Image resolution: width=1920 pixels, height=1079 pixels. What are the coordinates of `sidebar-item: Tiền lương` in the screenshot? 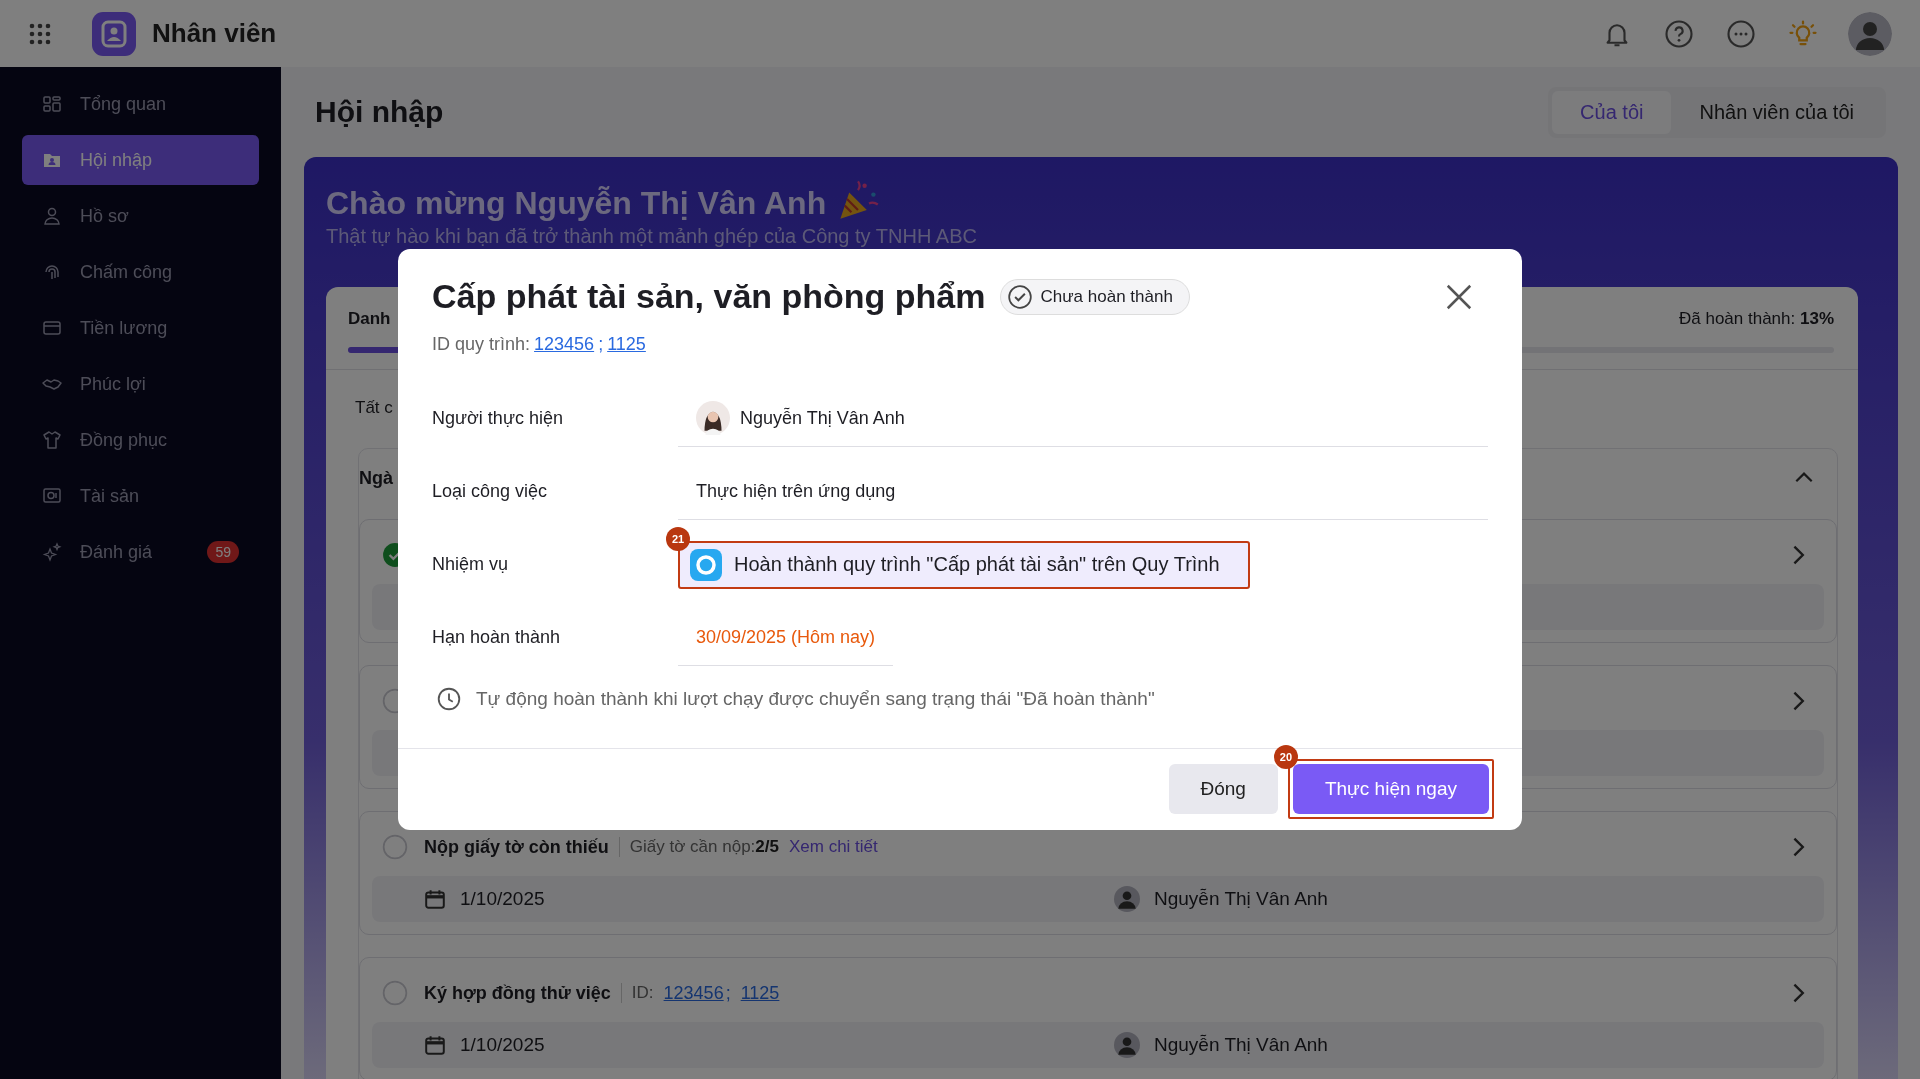 It's located at (140, 328).